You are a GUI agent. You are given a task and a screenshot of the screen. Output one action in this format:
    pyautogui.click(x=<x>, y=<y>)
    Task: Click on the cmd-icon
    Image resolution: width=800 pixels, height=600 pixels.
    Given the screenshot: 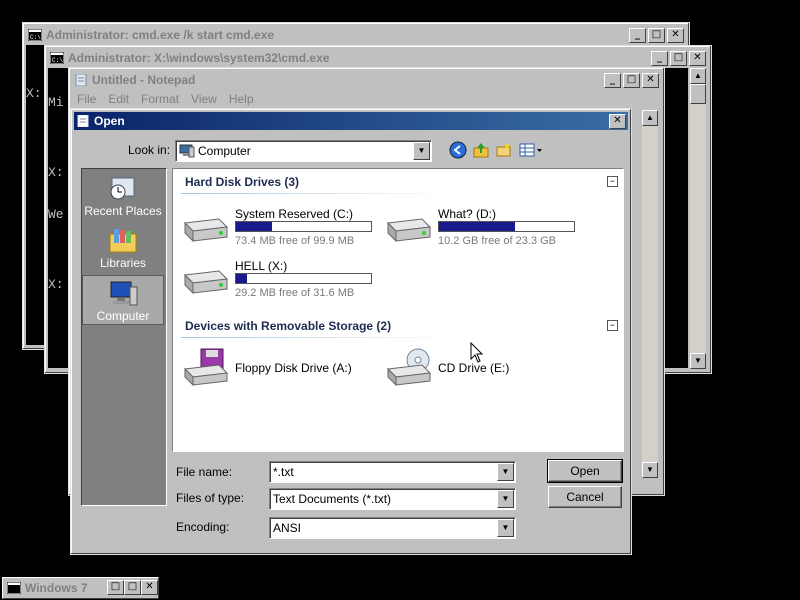 What is the action you would take?
    pyautogui.click(x=14, y=588)
    